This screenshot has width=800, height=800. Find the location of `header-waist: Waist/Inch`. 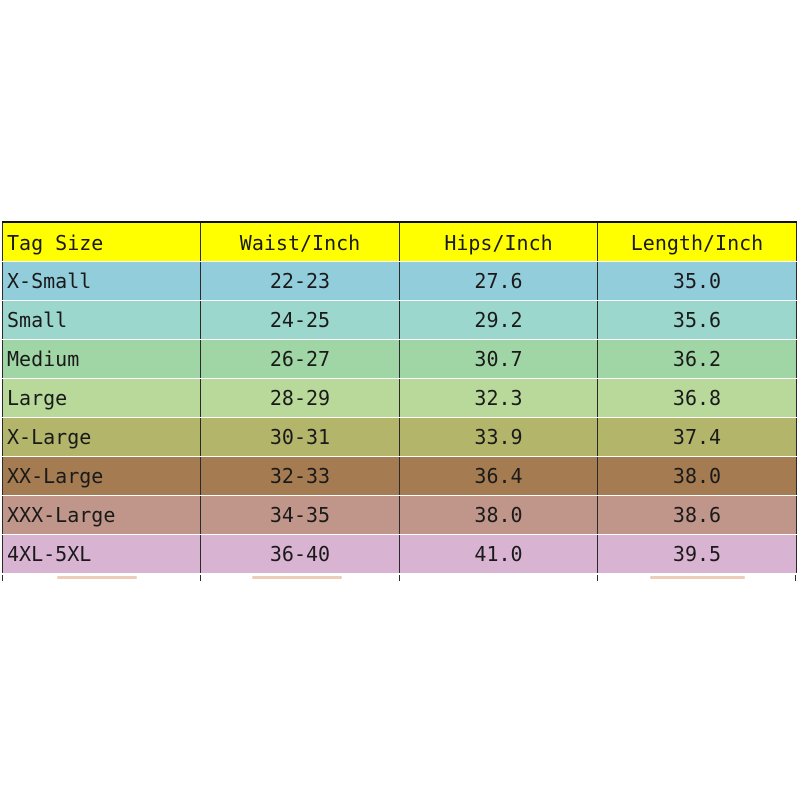

header-waist: Waist/Inch is located at coordinates (300, 242).